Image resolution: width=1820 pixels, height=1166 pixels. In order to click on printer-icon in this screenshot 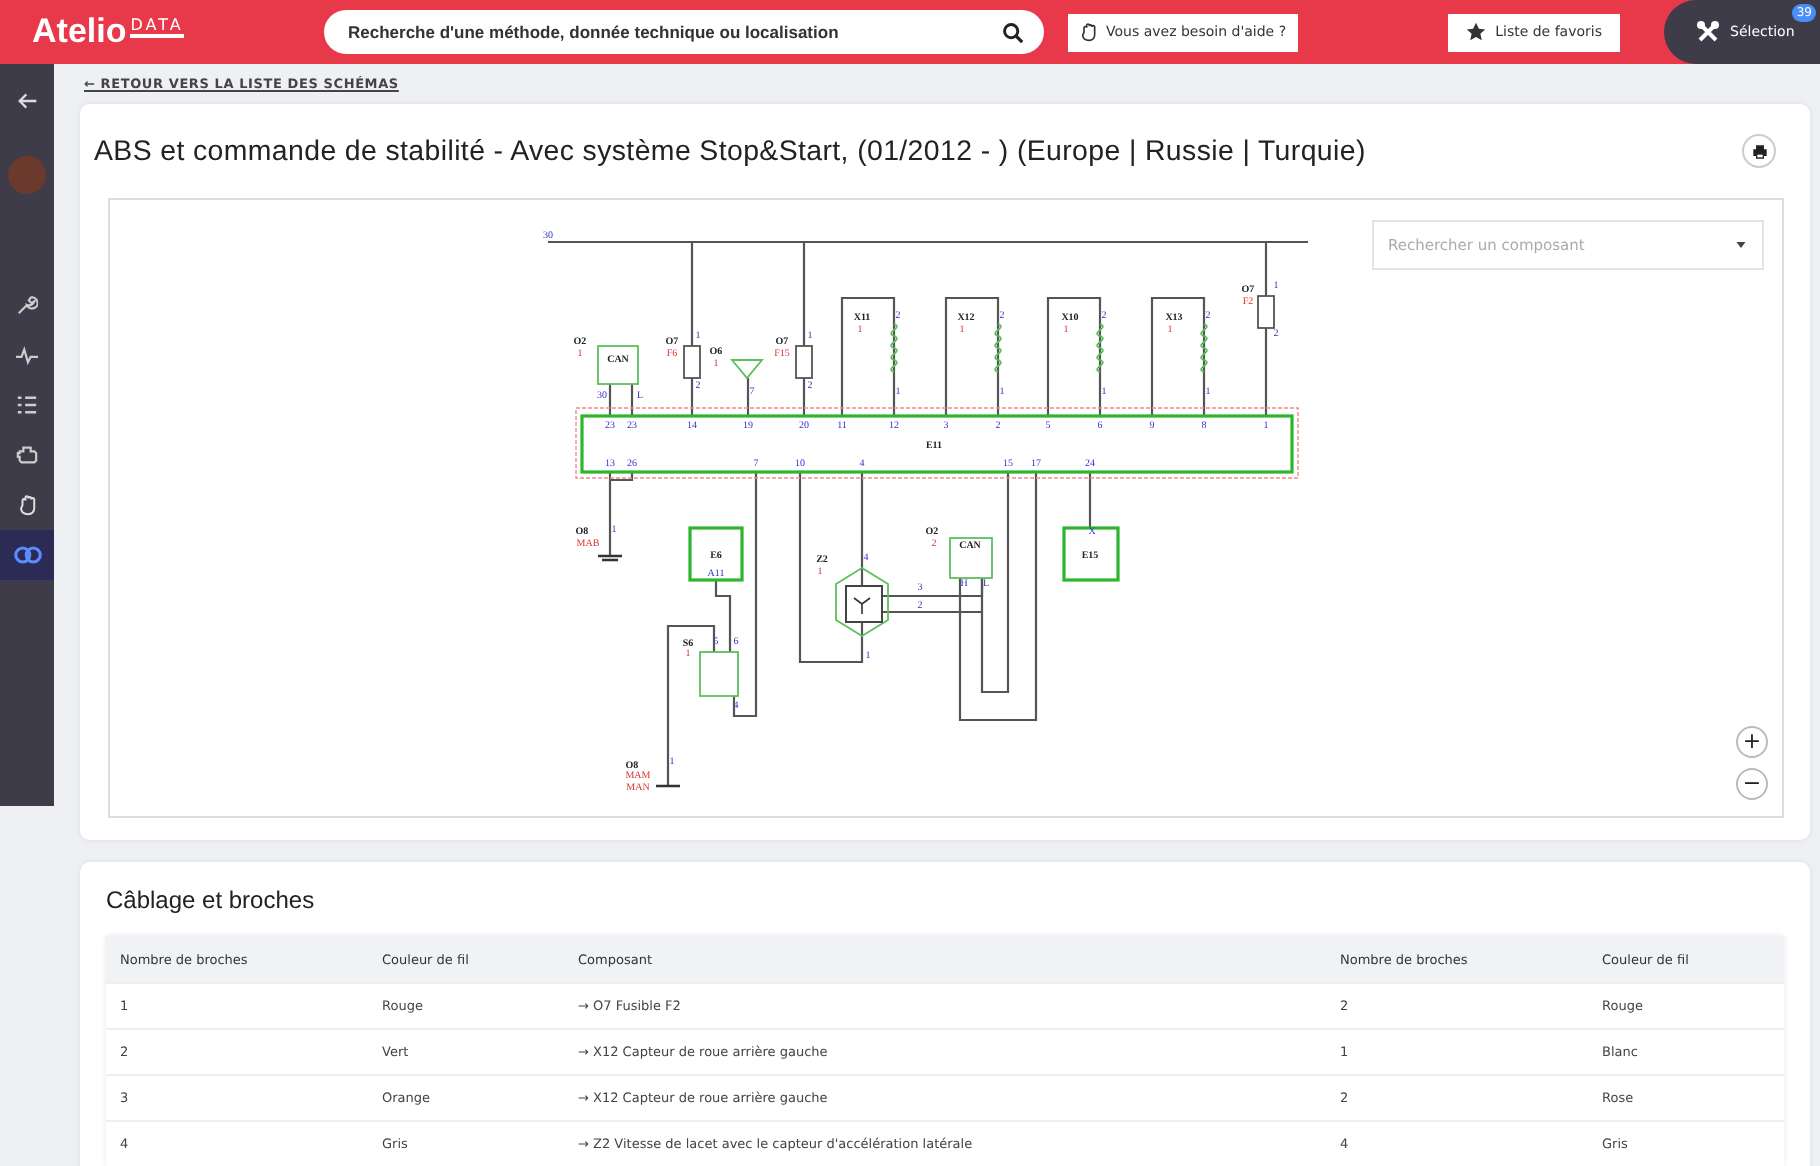, I will do `click(1759, 151)`.